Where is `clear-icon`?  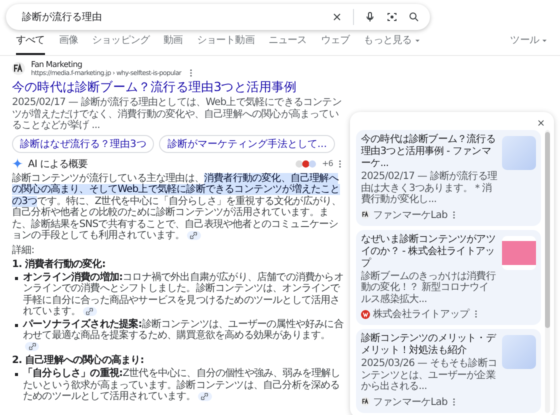
clear-icon is located at coordinates (337, 17).